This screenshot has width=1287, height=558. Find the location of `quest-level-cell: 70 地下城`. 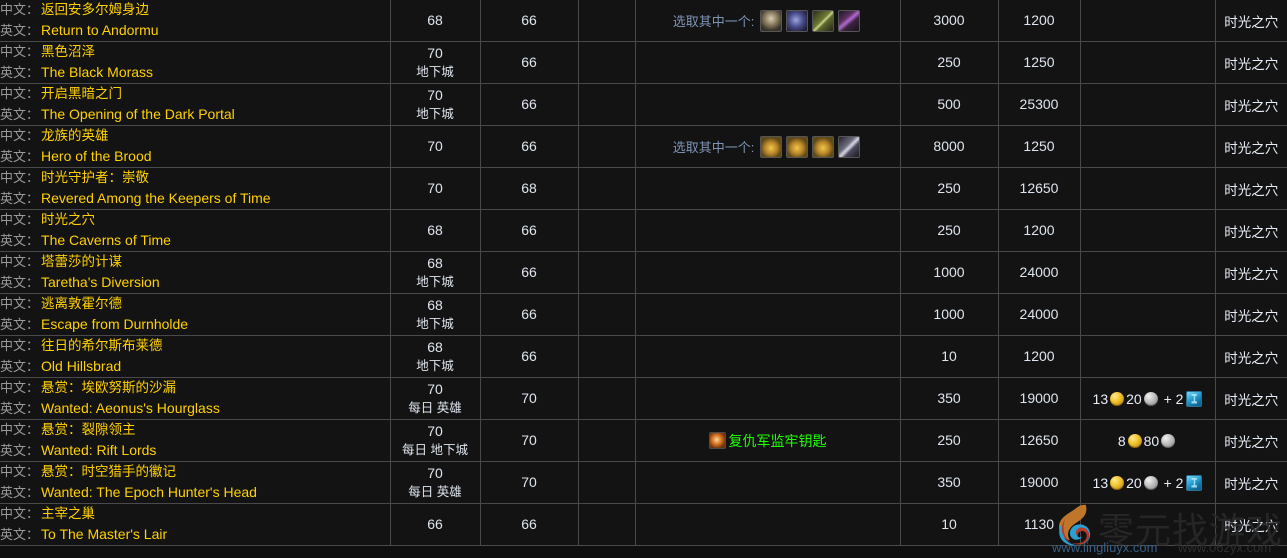

quest-level-cell: 70 地下城 is located at coordinates (435, 104).